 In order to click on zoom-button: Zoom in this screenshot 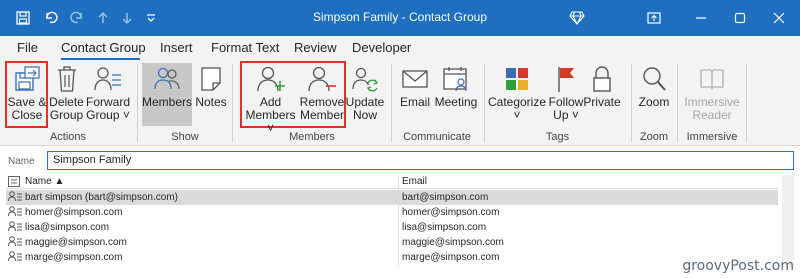, I will do `click(654, 86)`.